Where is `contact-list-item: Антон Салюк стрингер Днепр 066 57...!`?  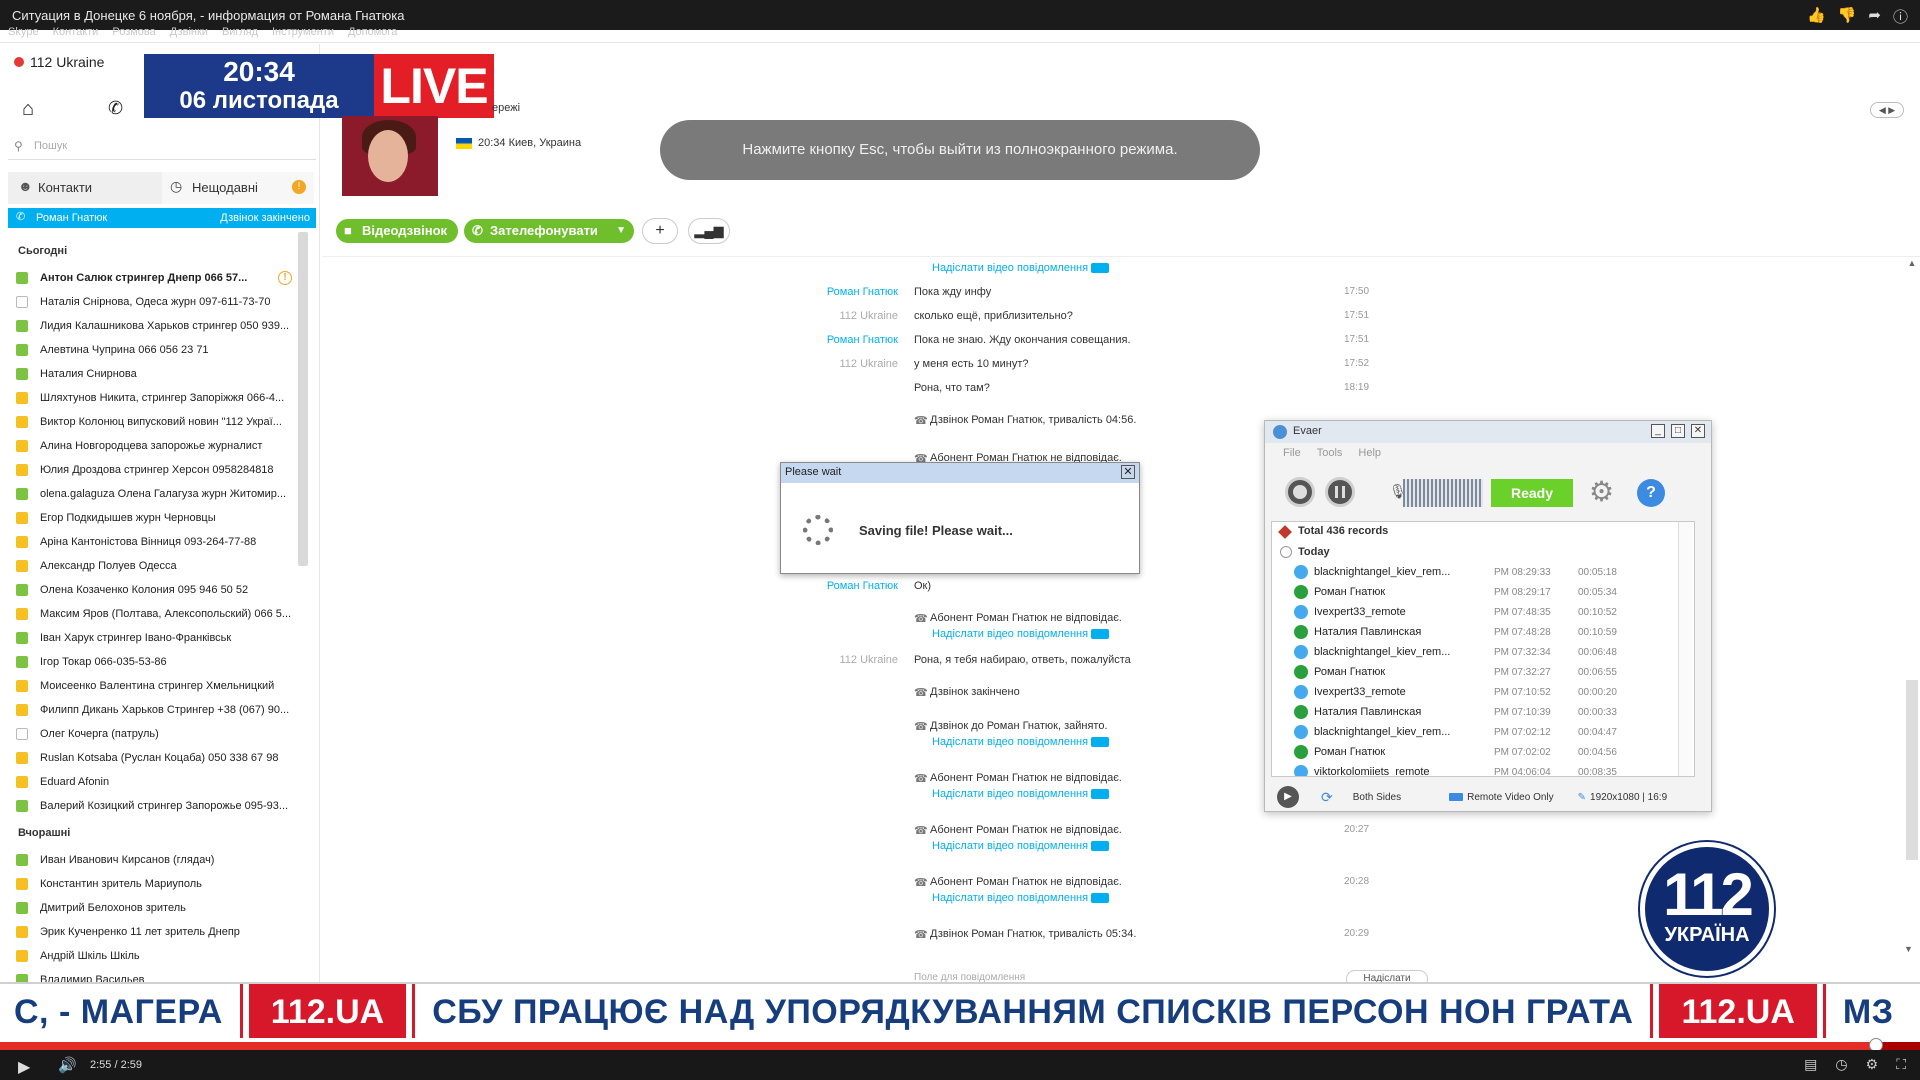
contact-list-item: Антон Салюк стрингер Днепр 066 57...! is located at coordinates (153, 278).